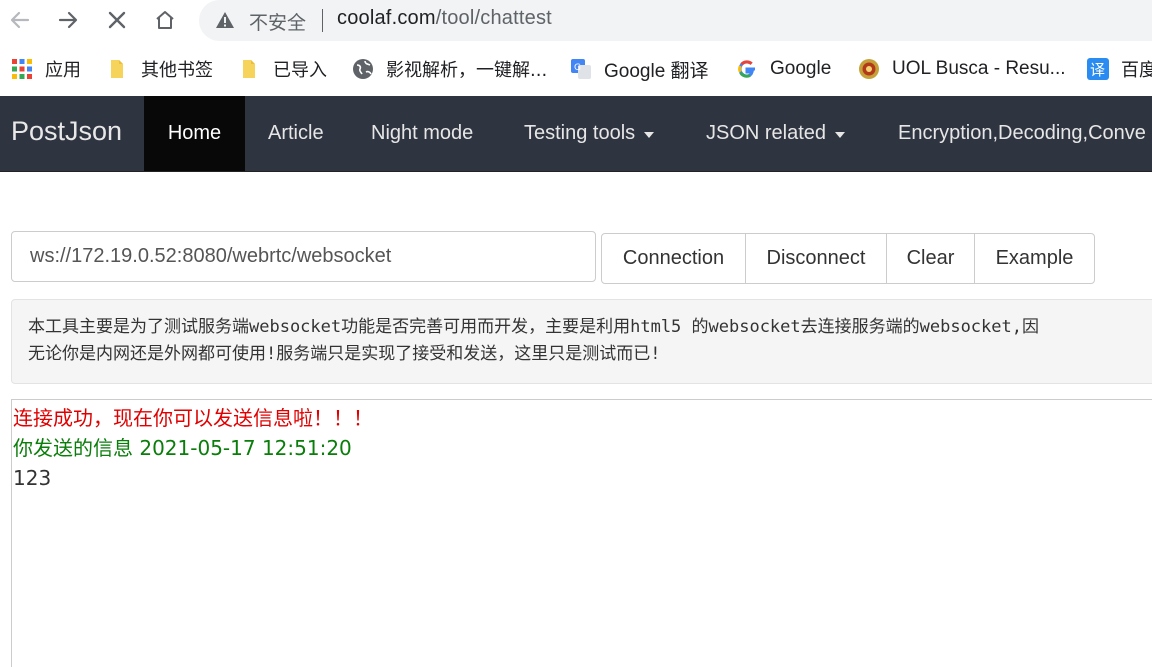 The image size is (1152, 667). What do you see at coordinates (363, 69) in the screenshot?
I see `globe-icon` at bounding box center [363, 69].